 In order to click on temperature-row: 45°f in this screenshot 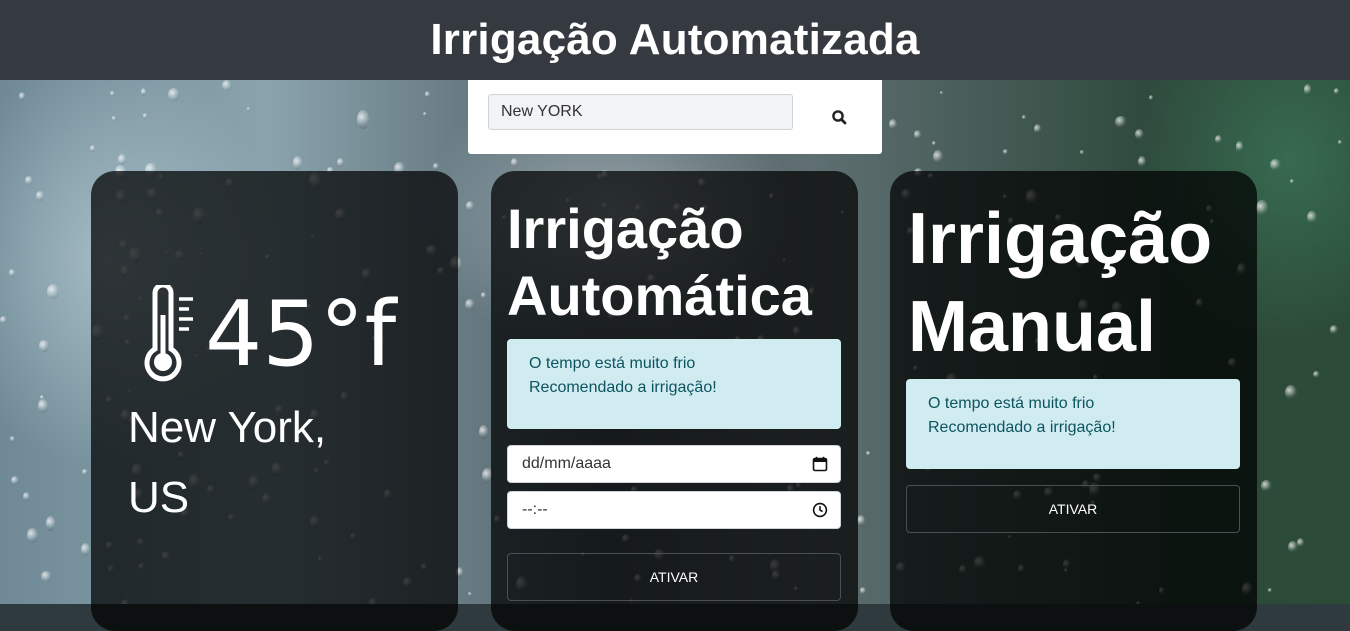, I will do `click(265, 335)`.